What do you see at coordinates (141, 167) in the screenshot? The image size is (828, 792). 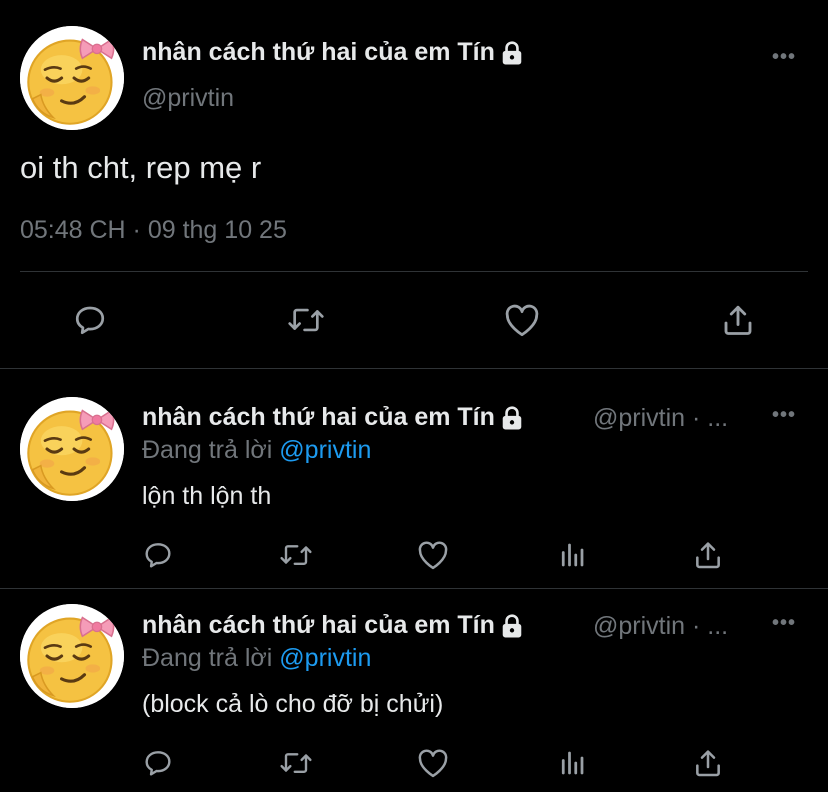 I see `tweet-text: oi th cht, rep mẹ r` at bounding box center [141, 167].